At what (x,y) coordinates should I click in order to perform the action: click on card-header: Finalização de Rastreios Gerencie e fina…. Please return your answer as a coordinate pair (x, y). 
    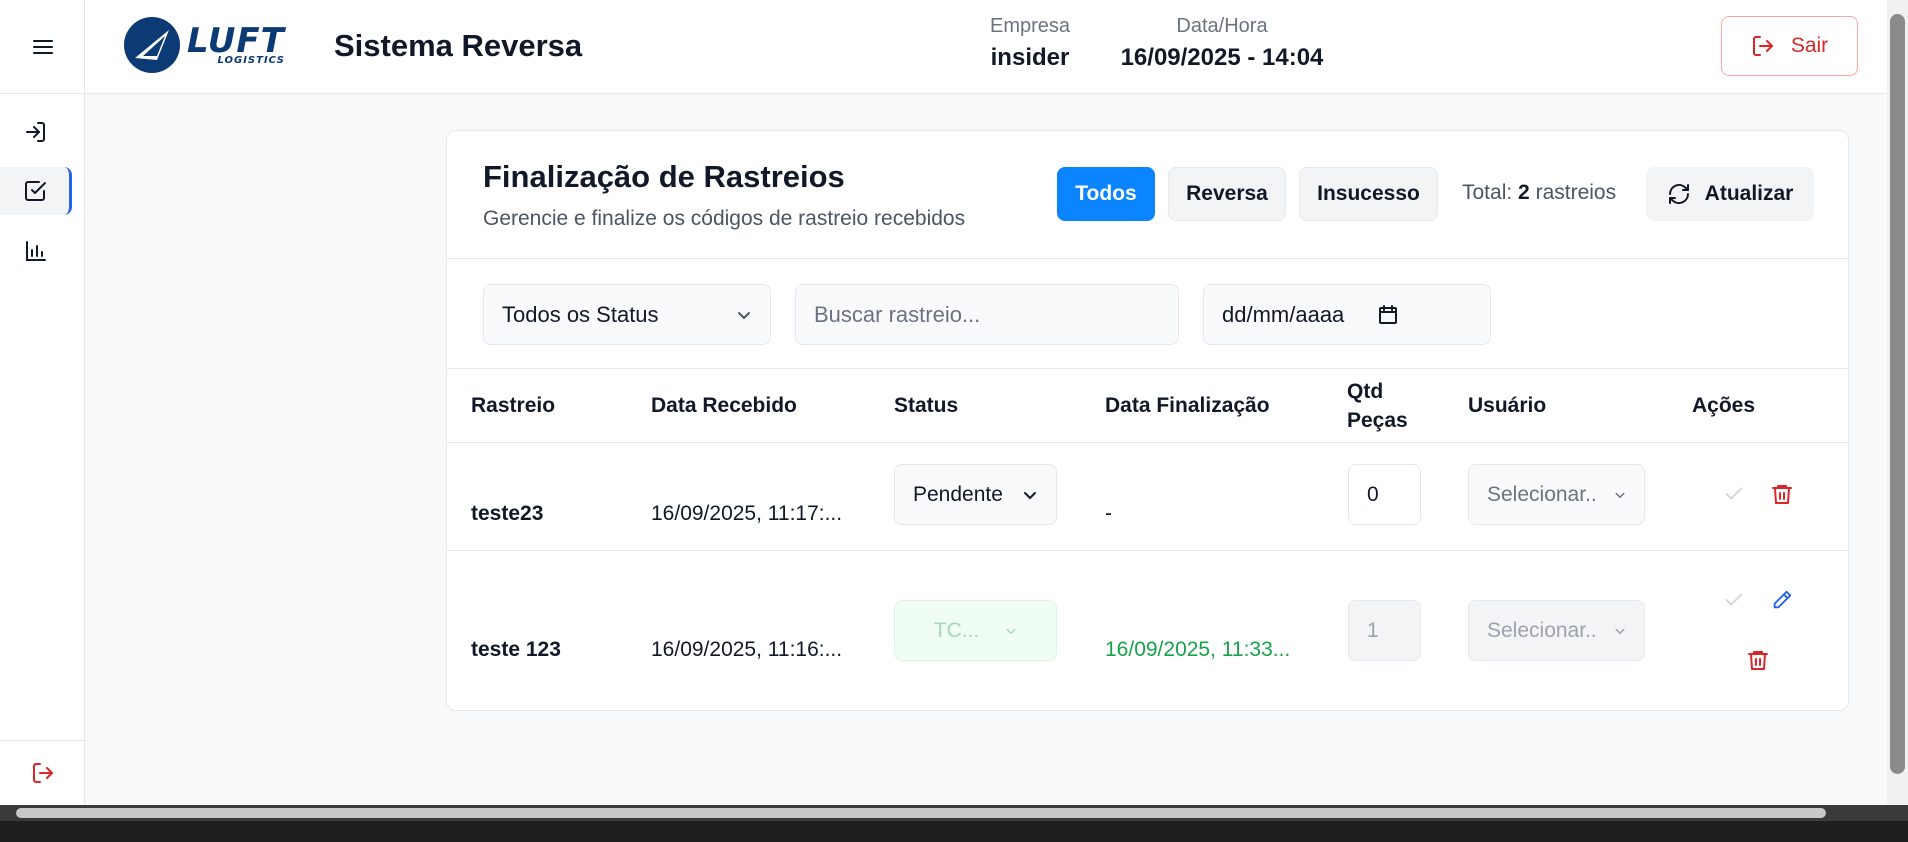
    Looking at the image, I should click on (1147, 195).